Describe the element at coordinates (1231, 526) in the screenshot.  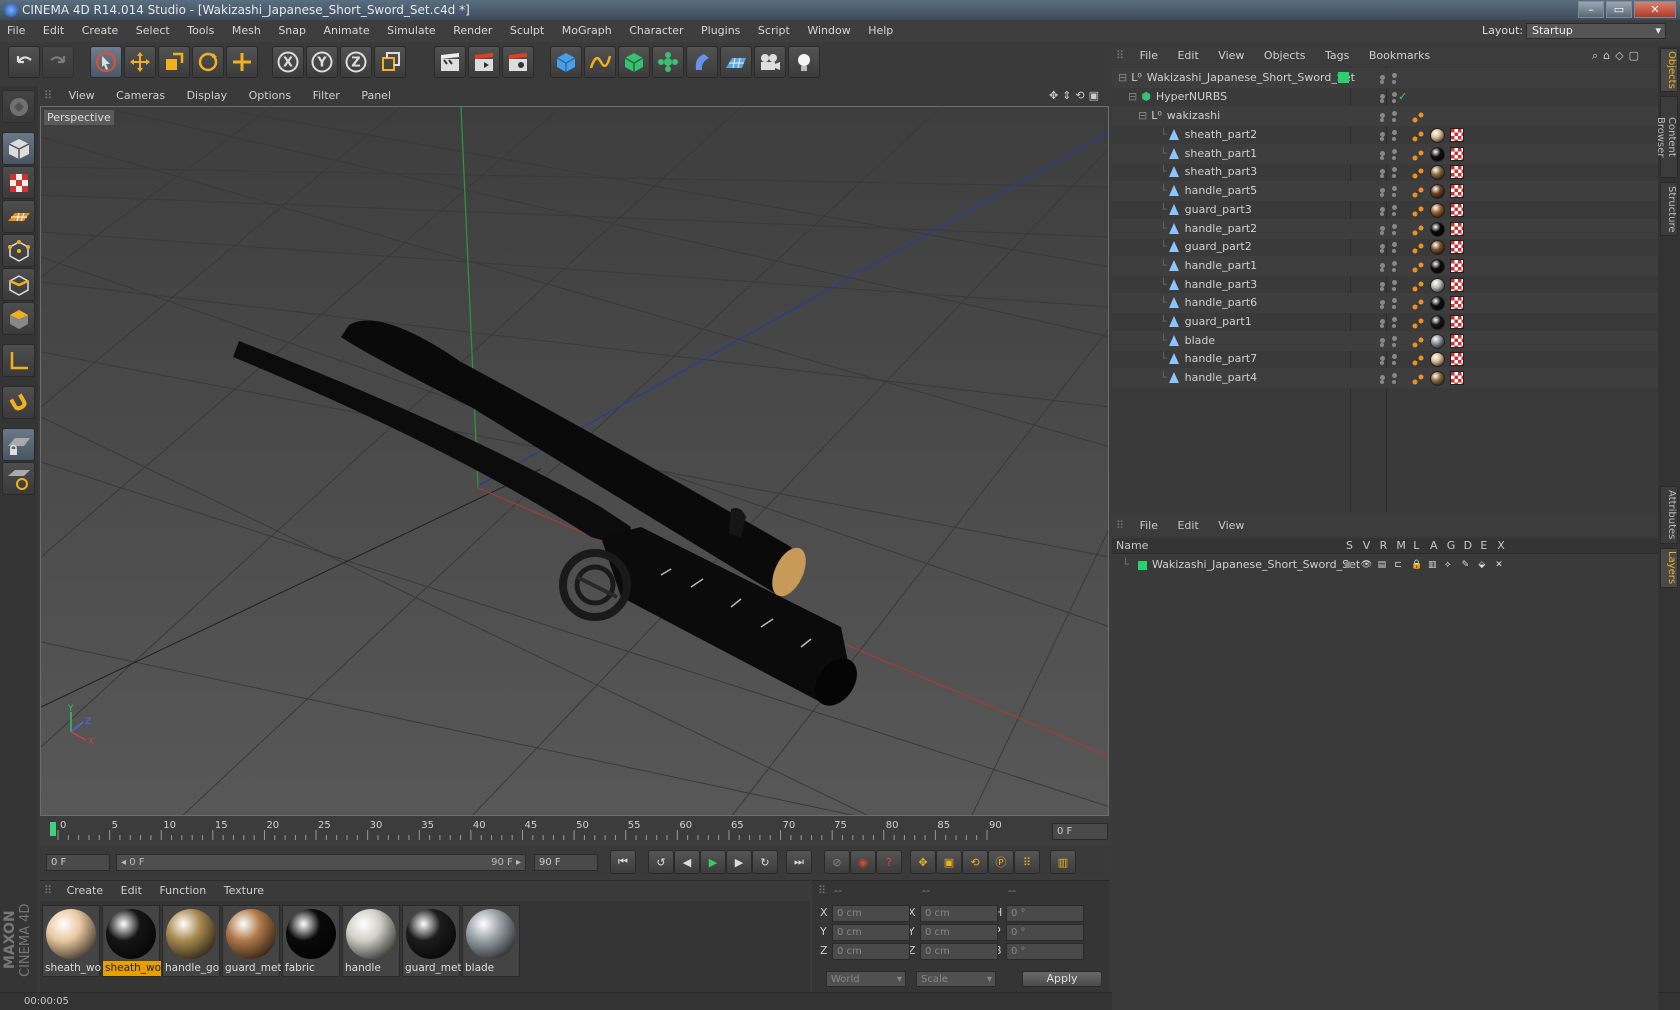
I see `layer-menu-view: View` at that location.